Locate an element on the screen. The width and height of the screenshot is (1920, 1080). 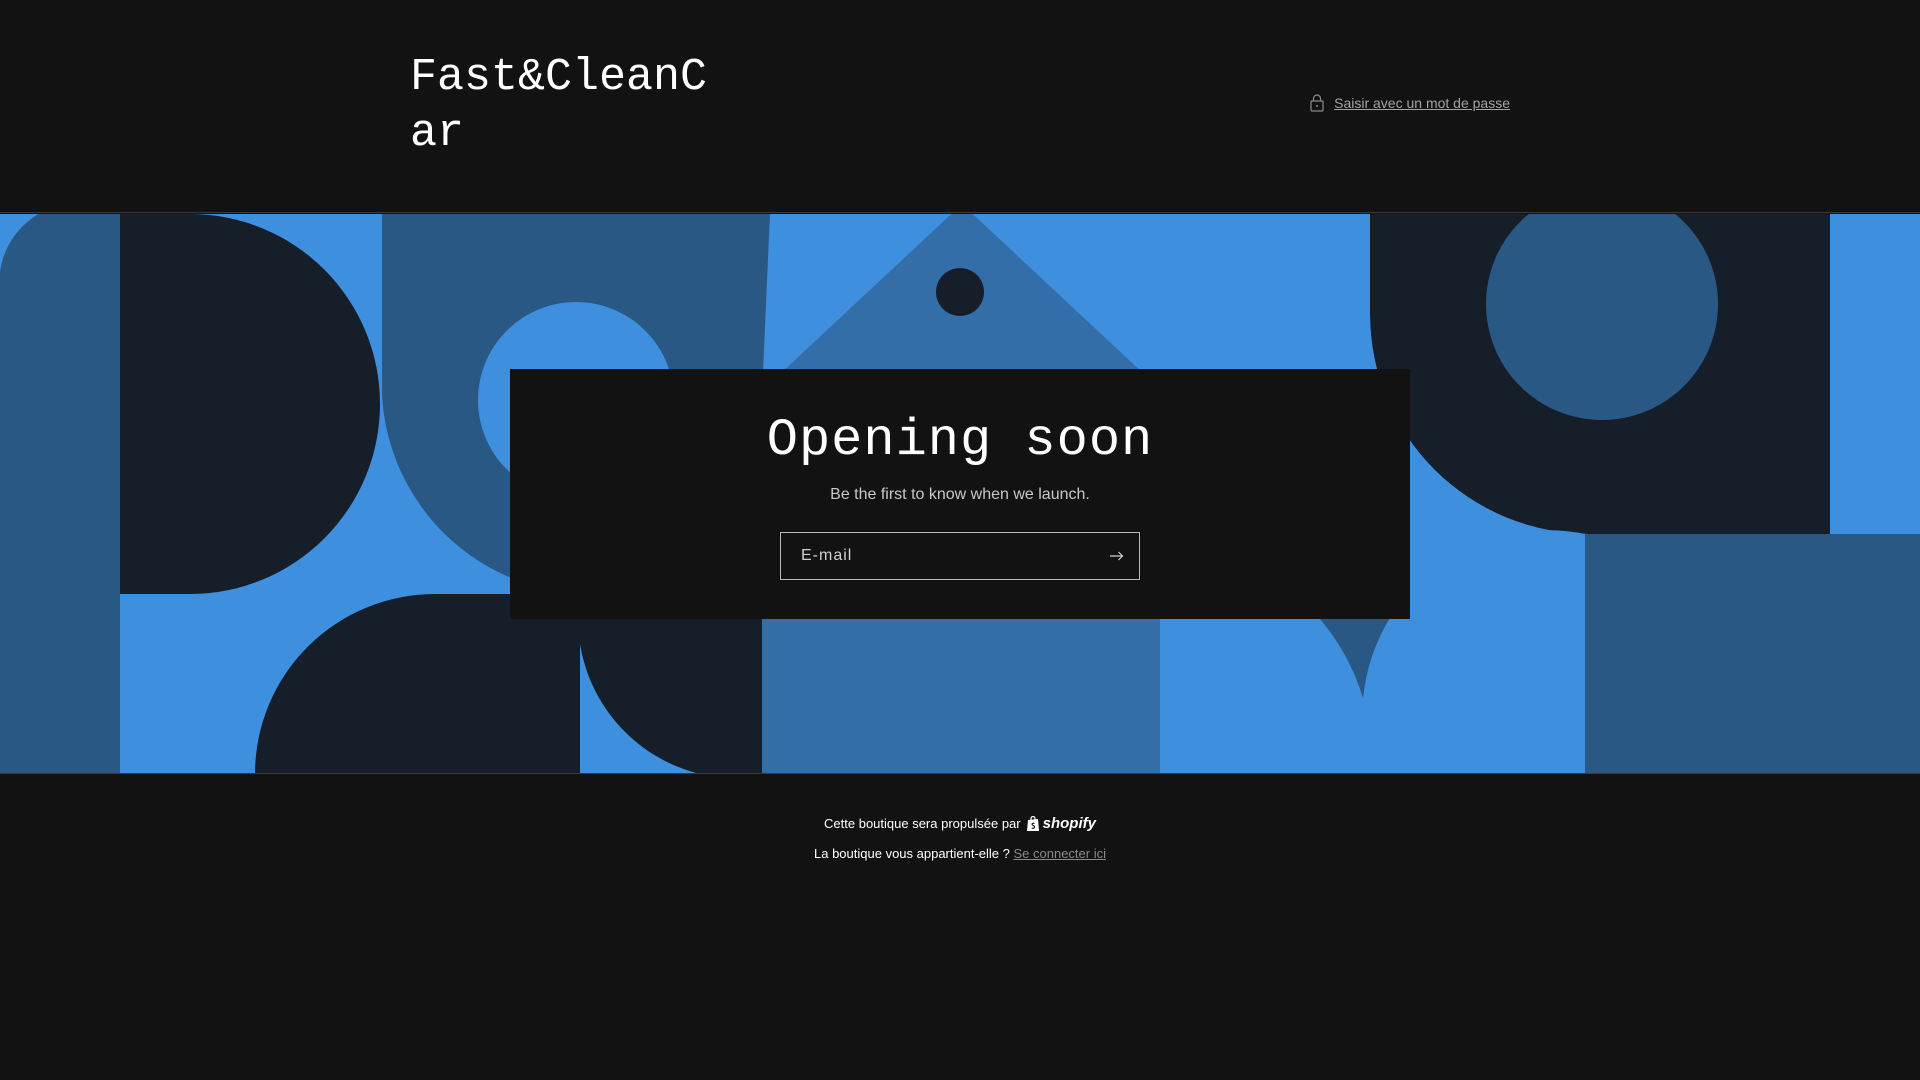
lock-icon is located at coordinates (1317, 103).